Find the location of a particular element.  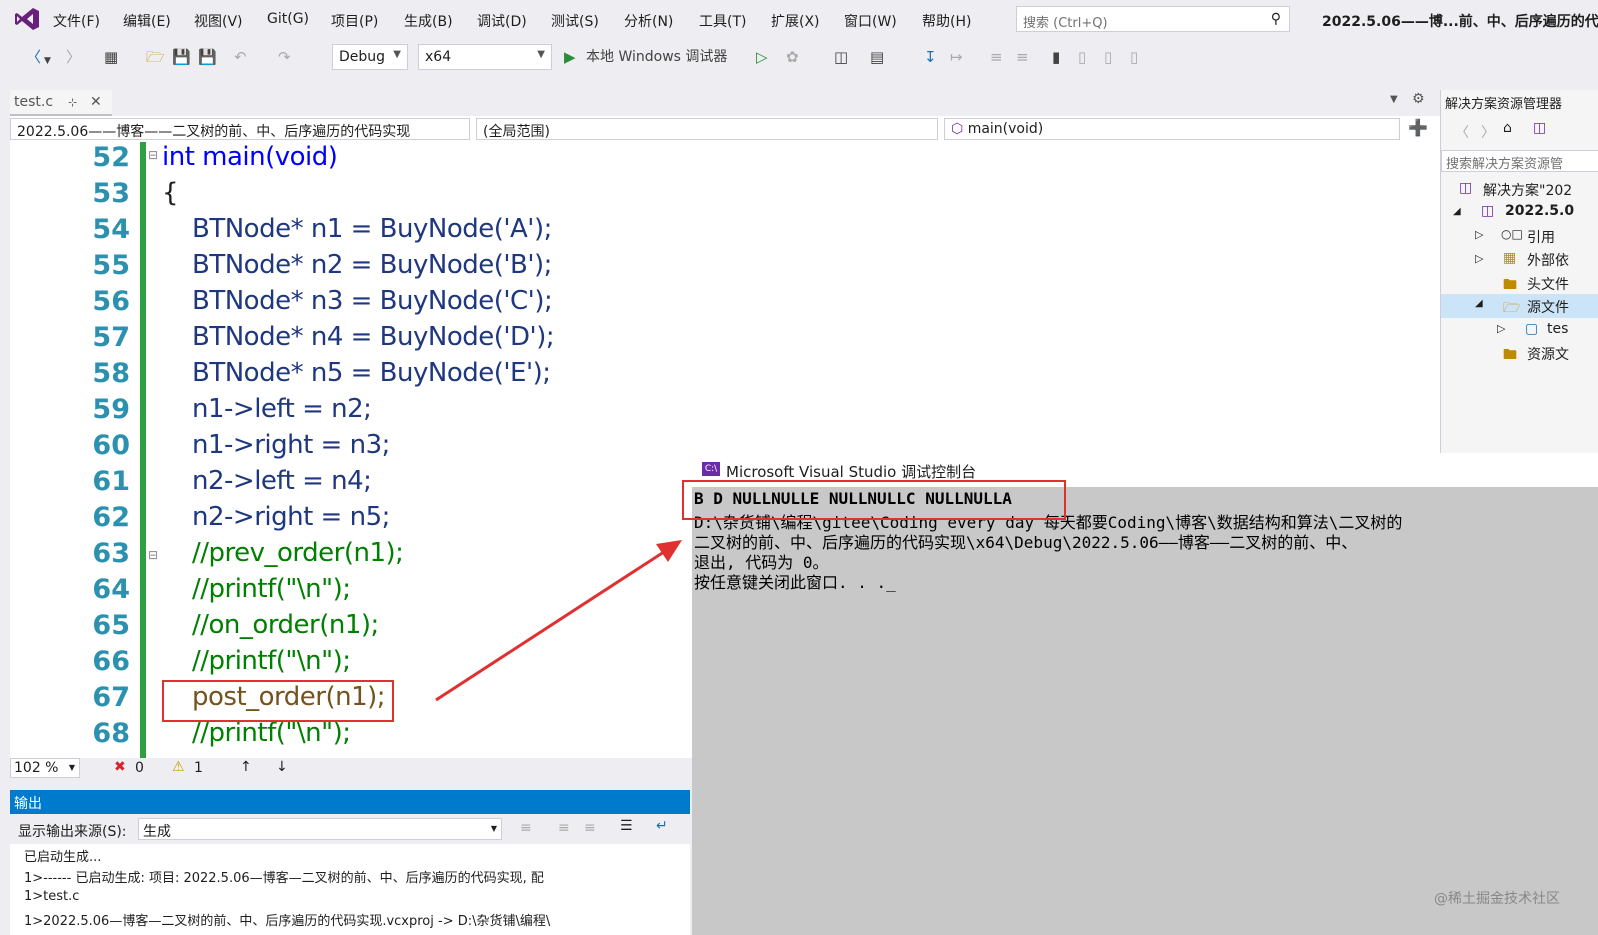

tree-item-solution: 解决方案"202 is located at coordinates (1527, 190).